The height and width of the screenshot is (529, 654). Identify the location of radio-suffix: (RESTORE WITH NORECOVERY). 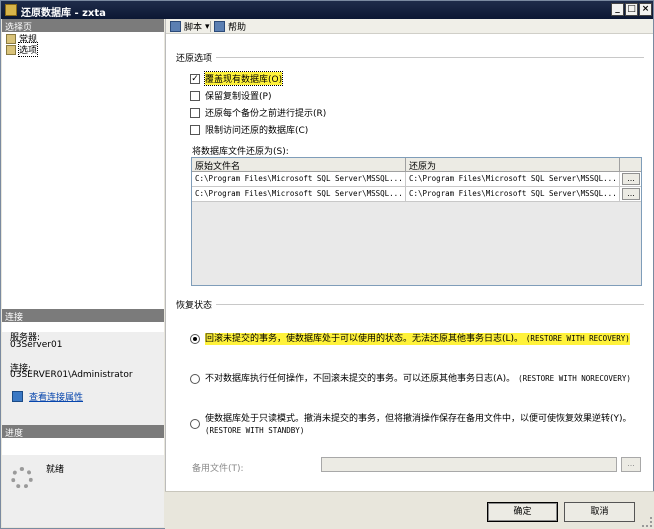
(574, 378).